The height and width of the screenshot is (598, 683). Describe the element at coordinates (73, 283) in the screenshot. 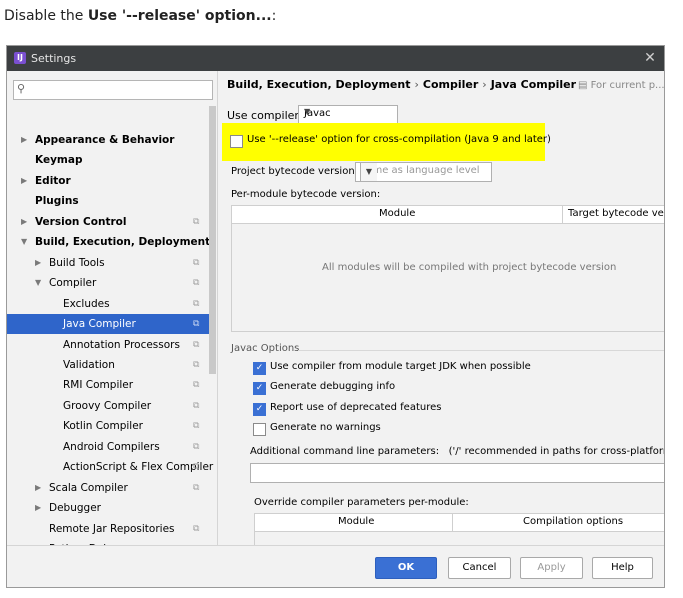

I see `sidebar-item-label: Compiler` at that location.